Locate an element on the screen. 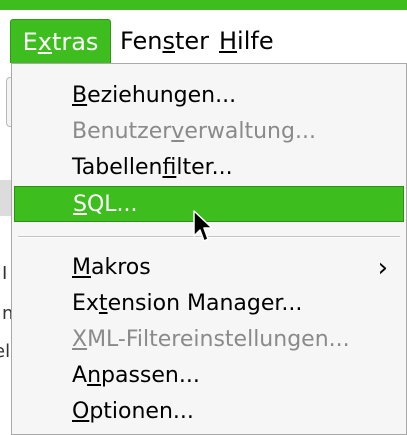 The image size is (407, 435). menubar: Extras Fenster Hilfe is located at coordinates (203, 36).